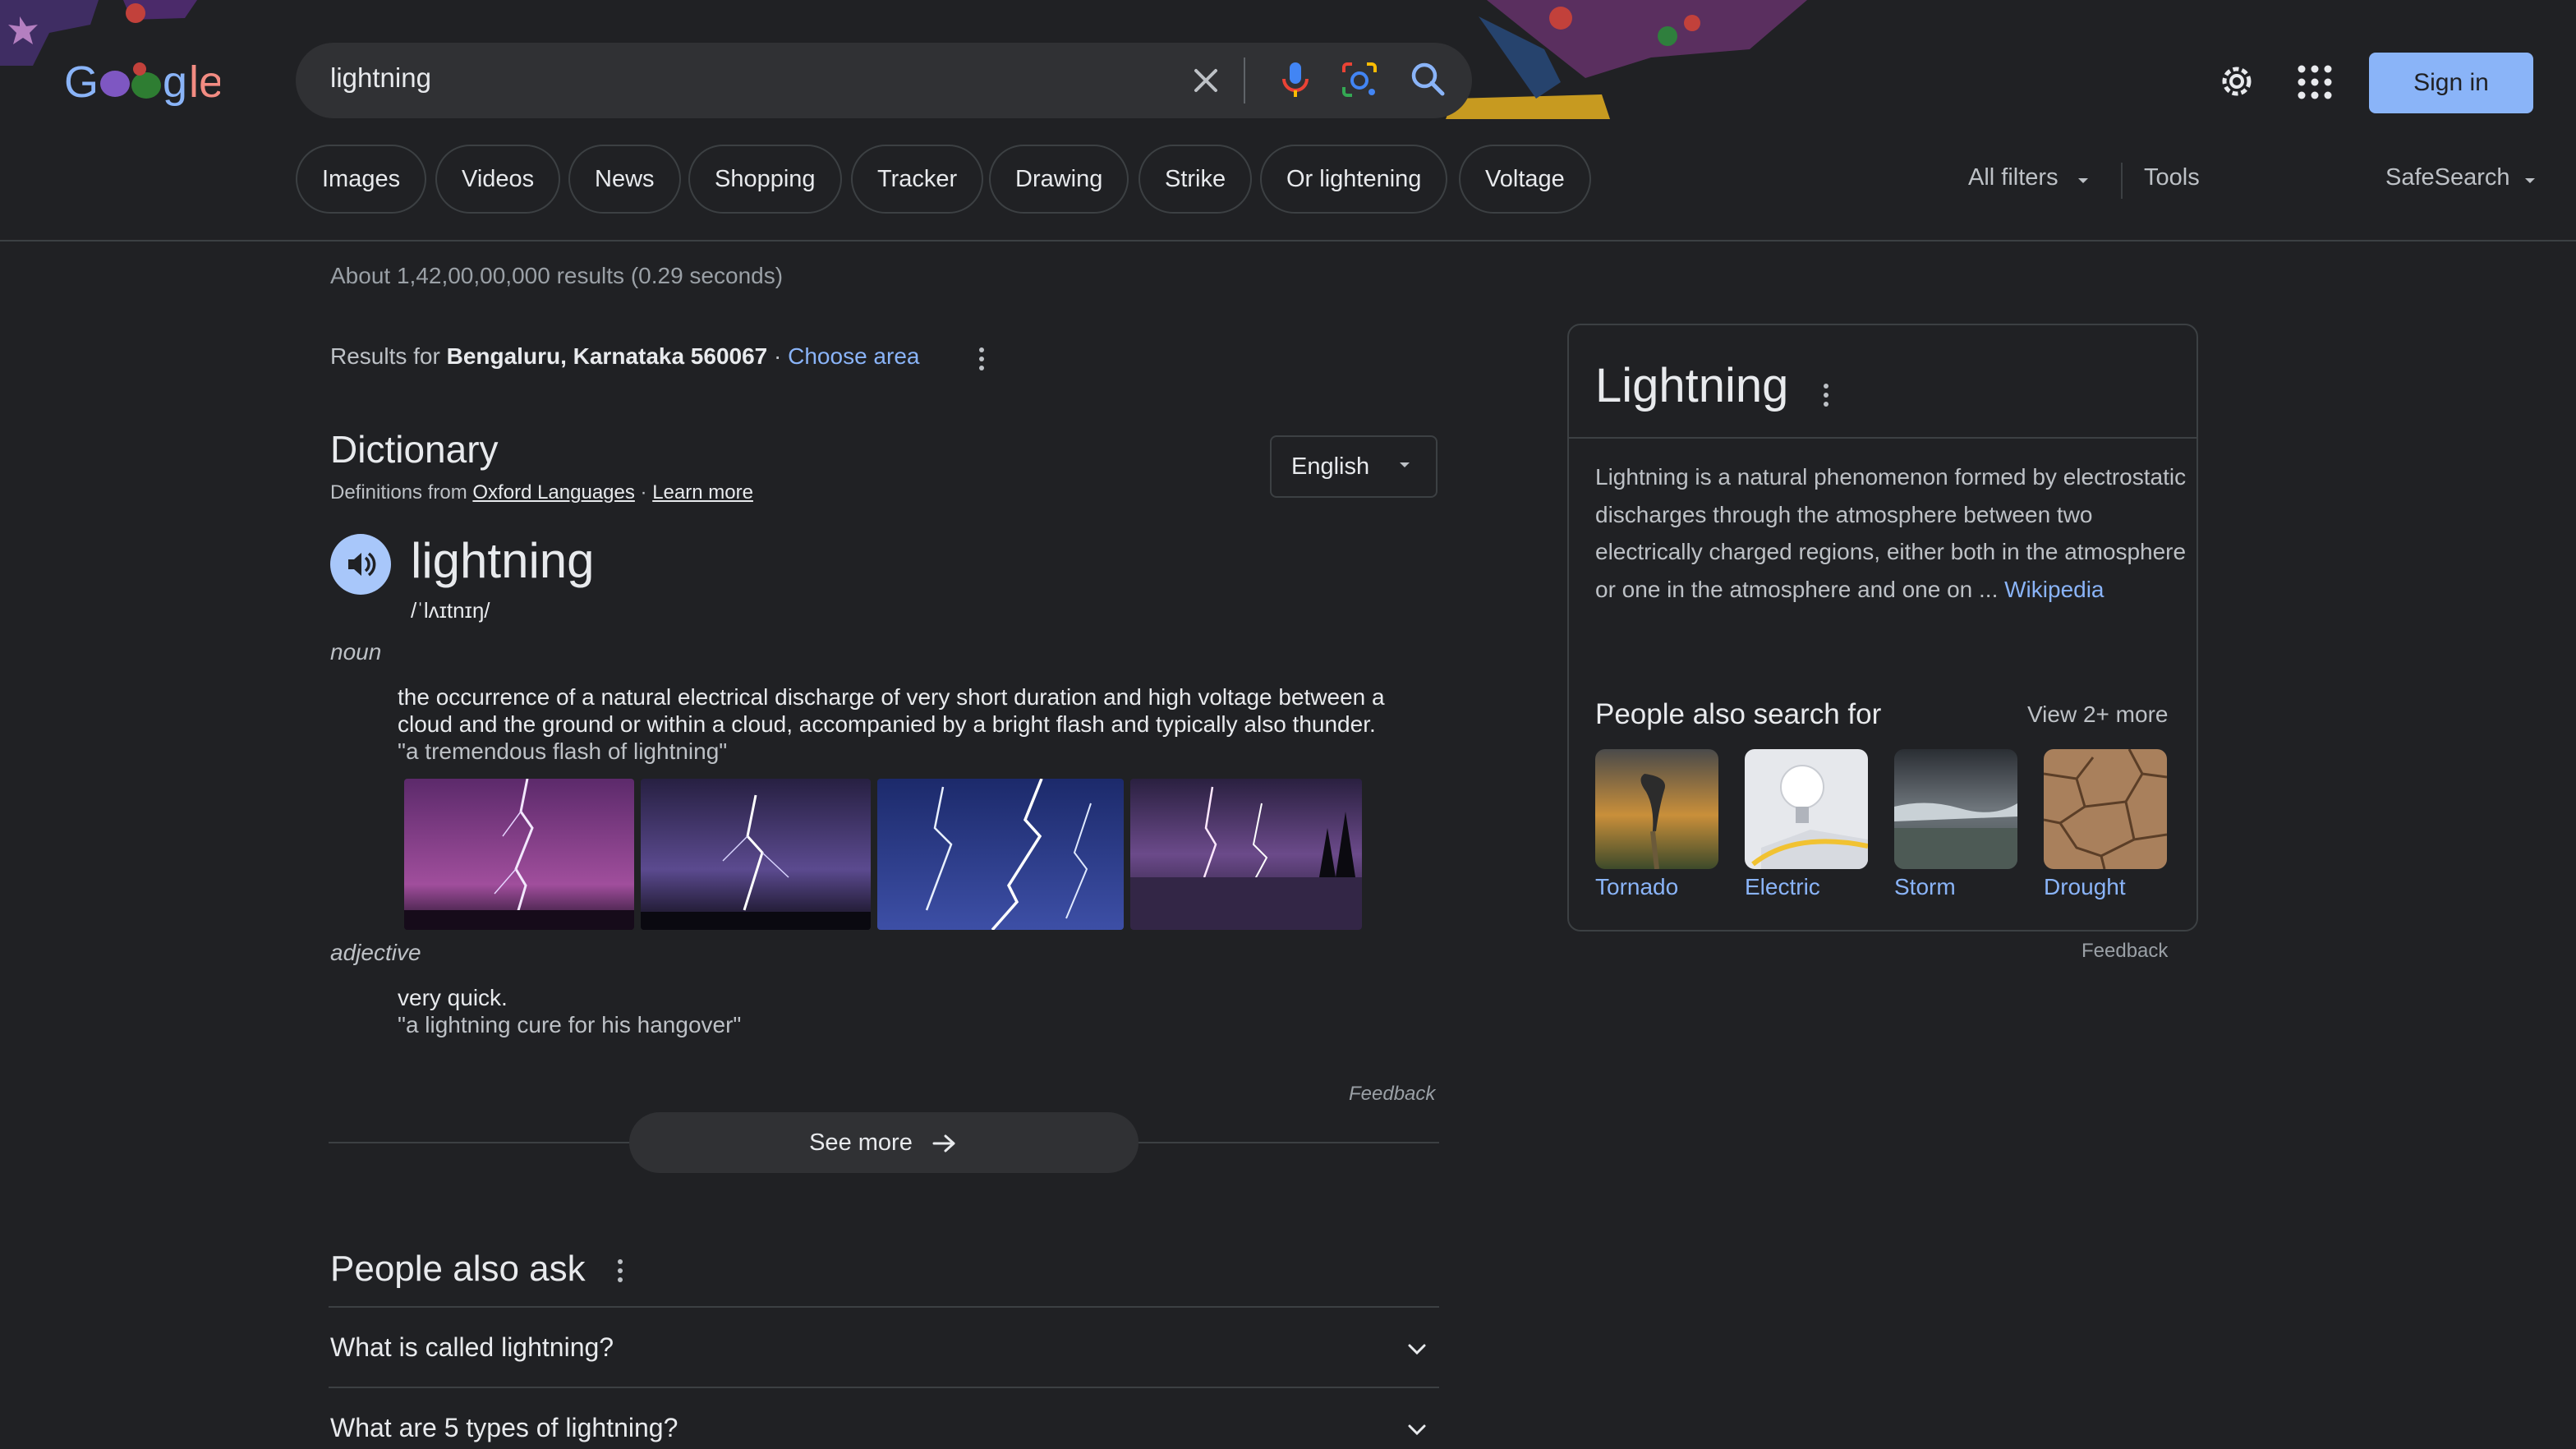 The image size is (2576, 1449). What do you see at coordinates (81, 82) in the screenshot?
I see `svg-text: G` at bounding box center [81, 82].